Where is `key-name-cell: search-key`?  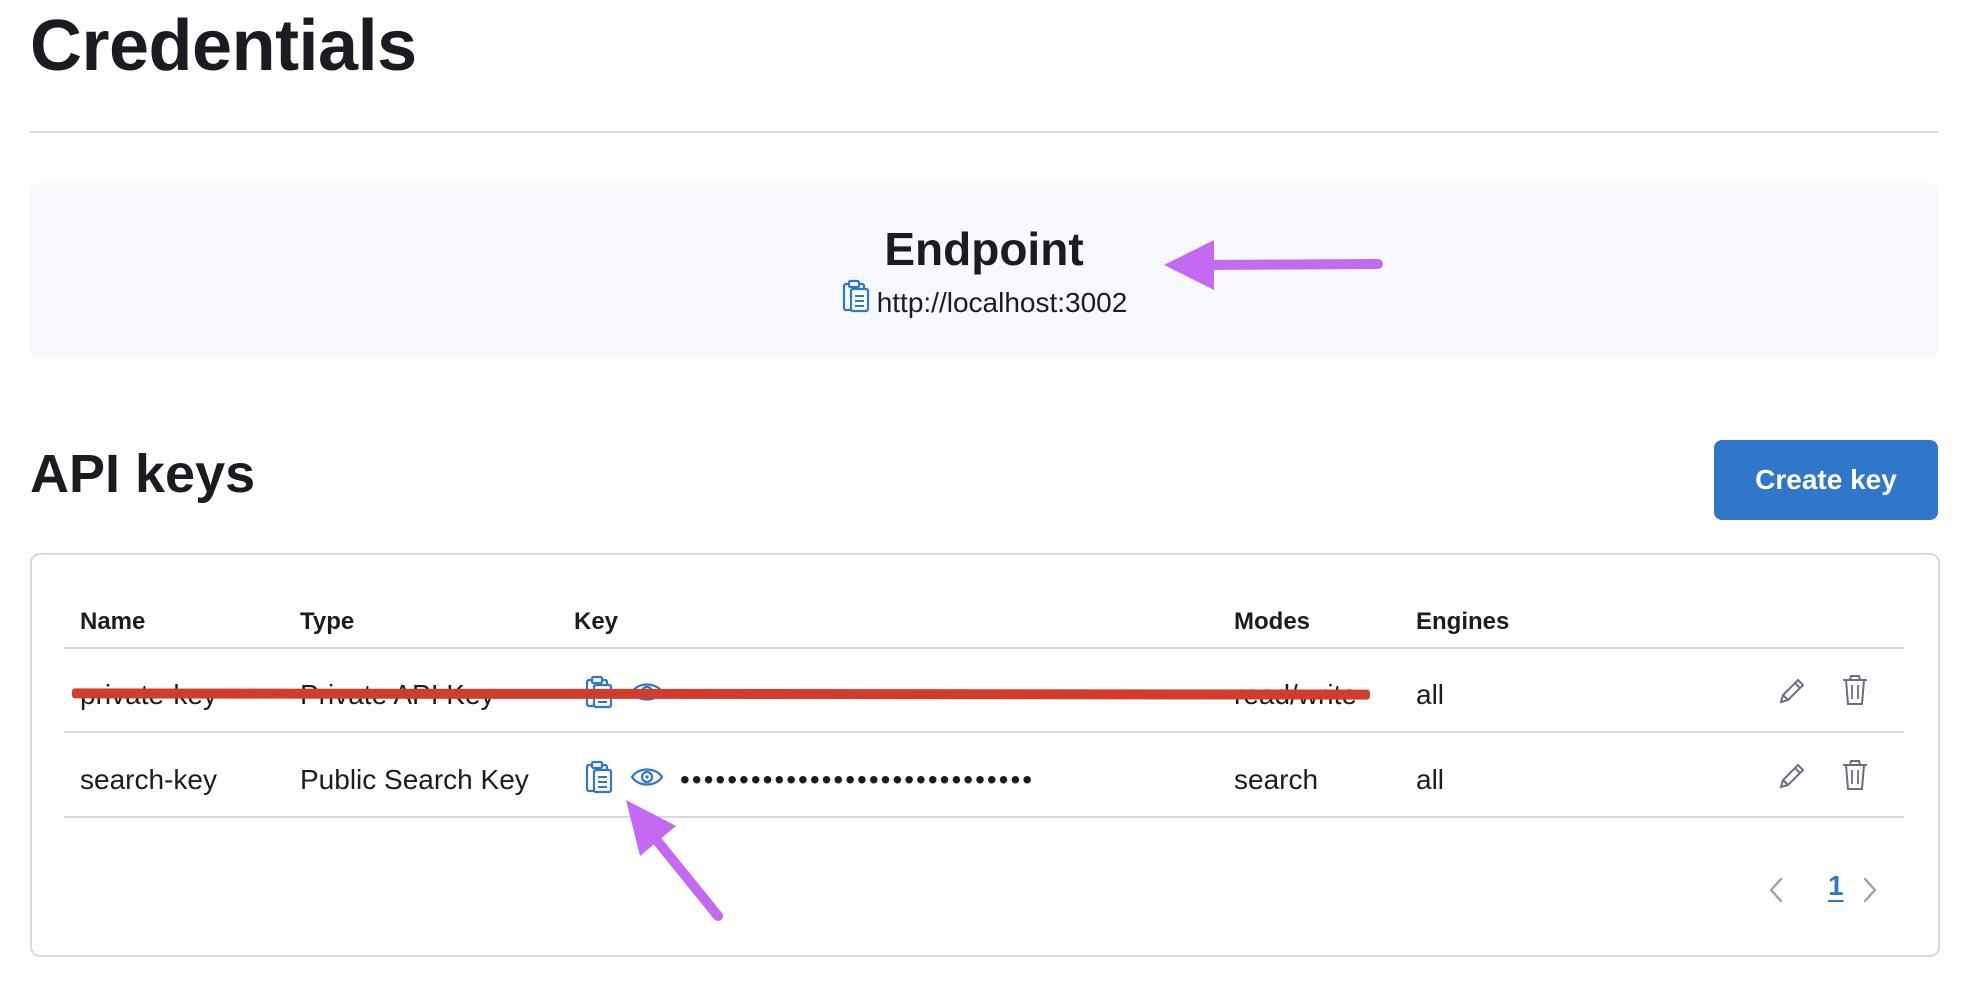
key-name-cell: search-key is located at coordinates (148, 779).